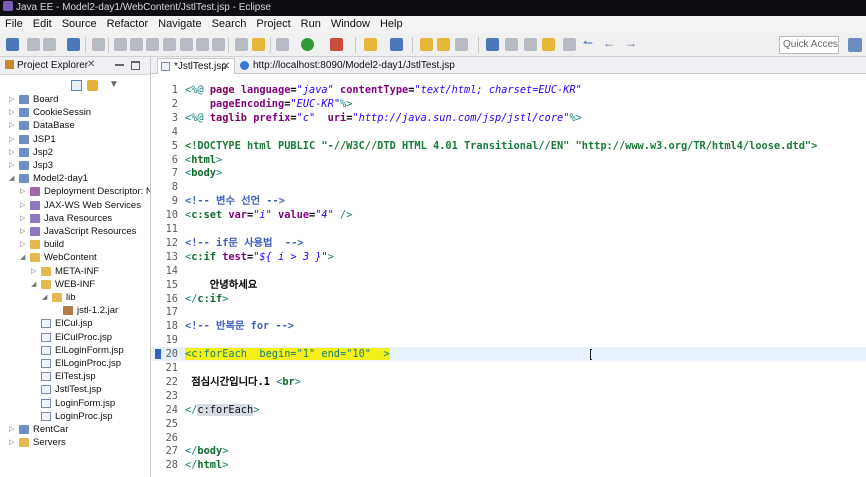 The image size is (866, 477). Describe the element at coordinates (75, 112) in the screenshot. I see `tree-item: ▷ CookieSessin` at that location.